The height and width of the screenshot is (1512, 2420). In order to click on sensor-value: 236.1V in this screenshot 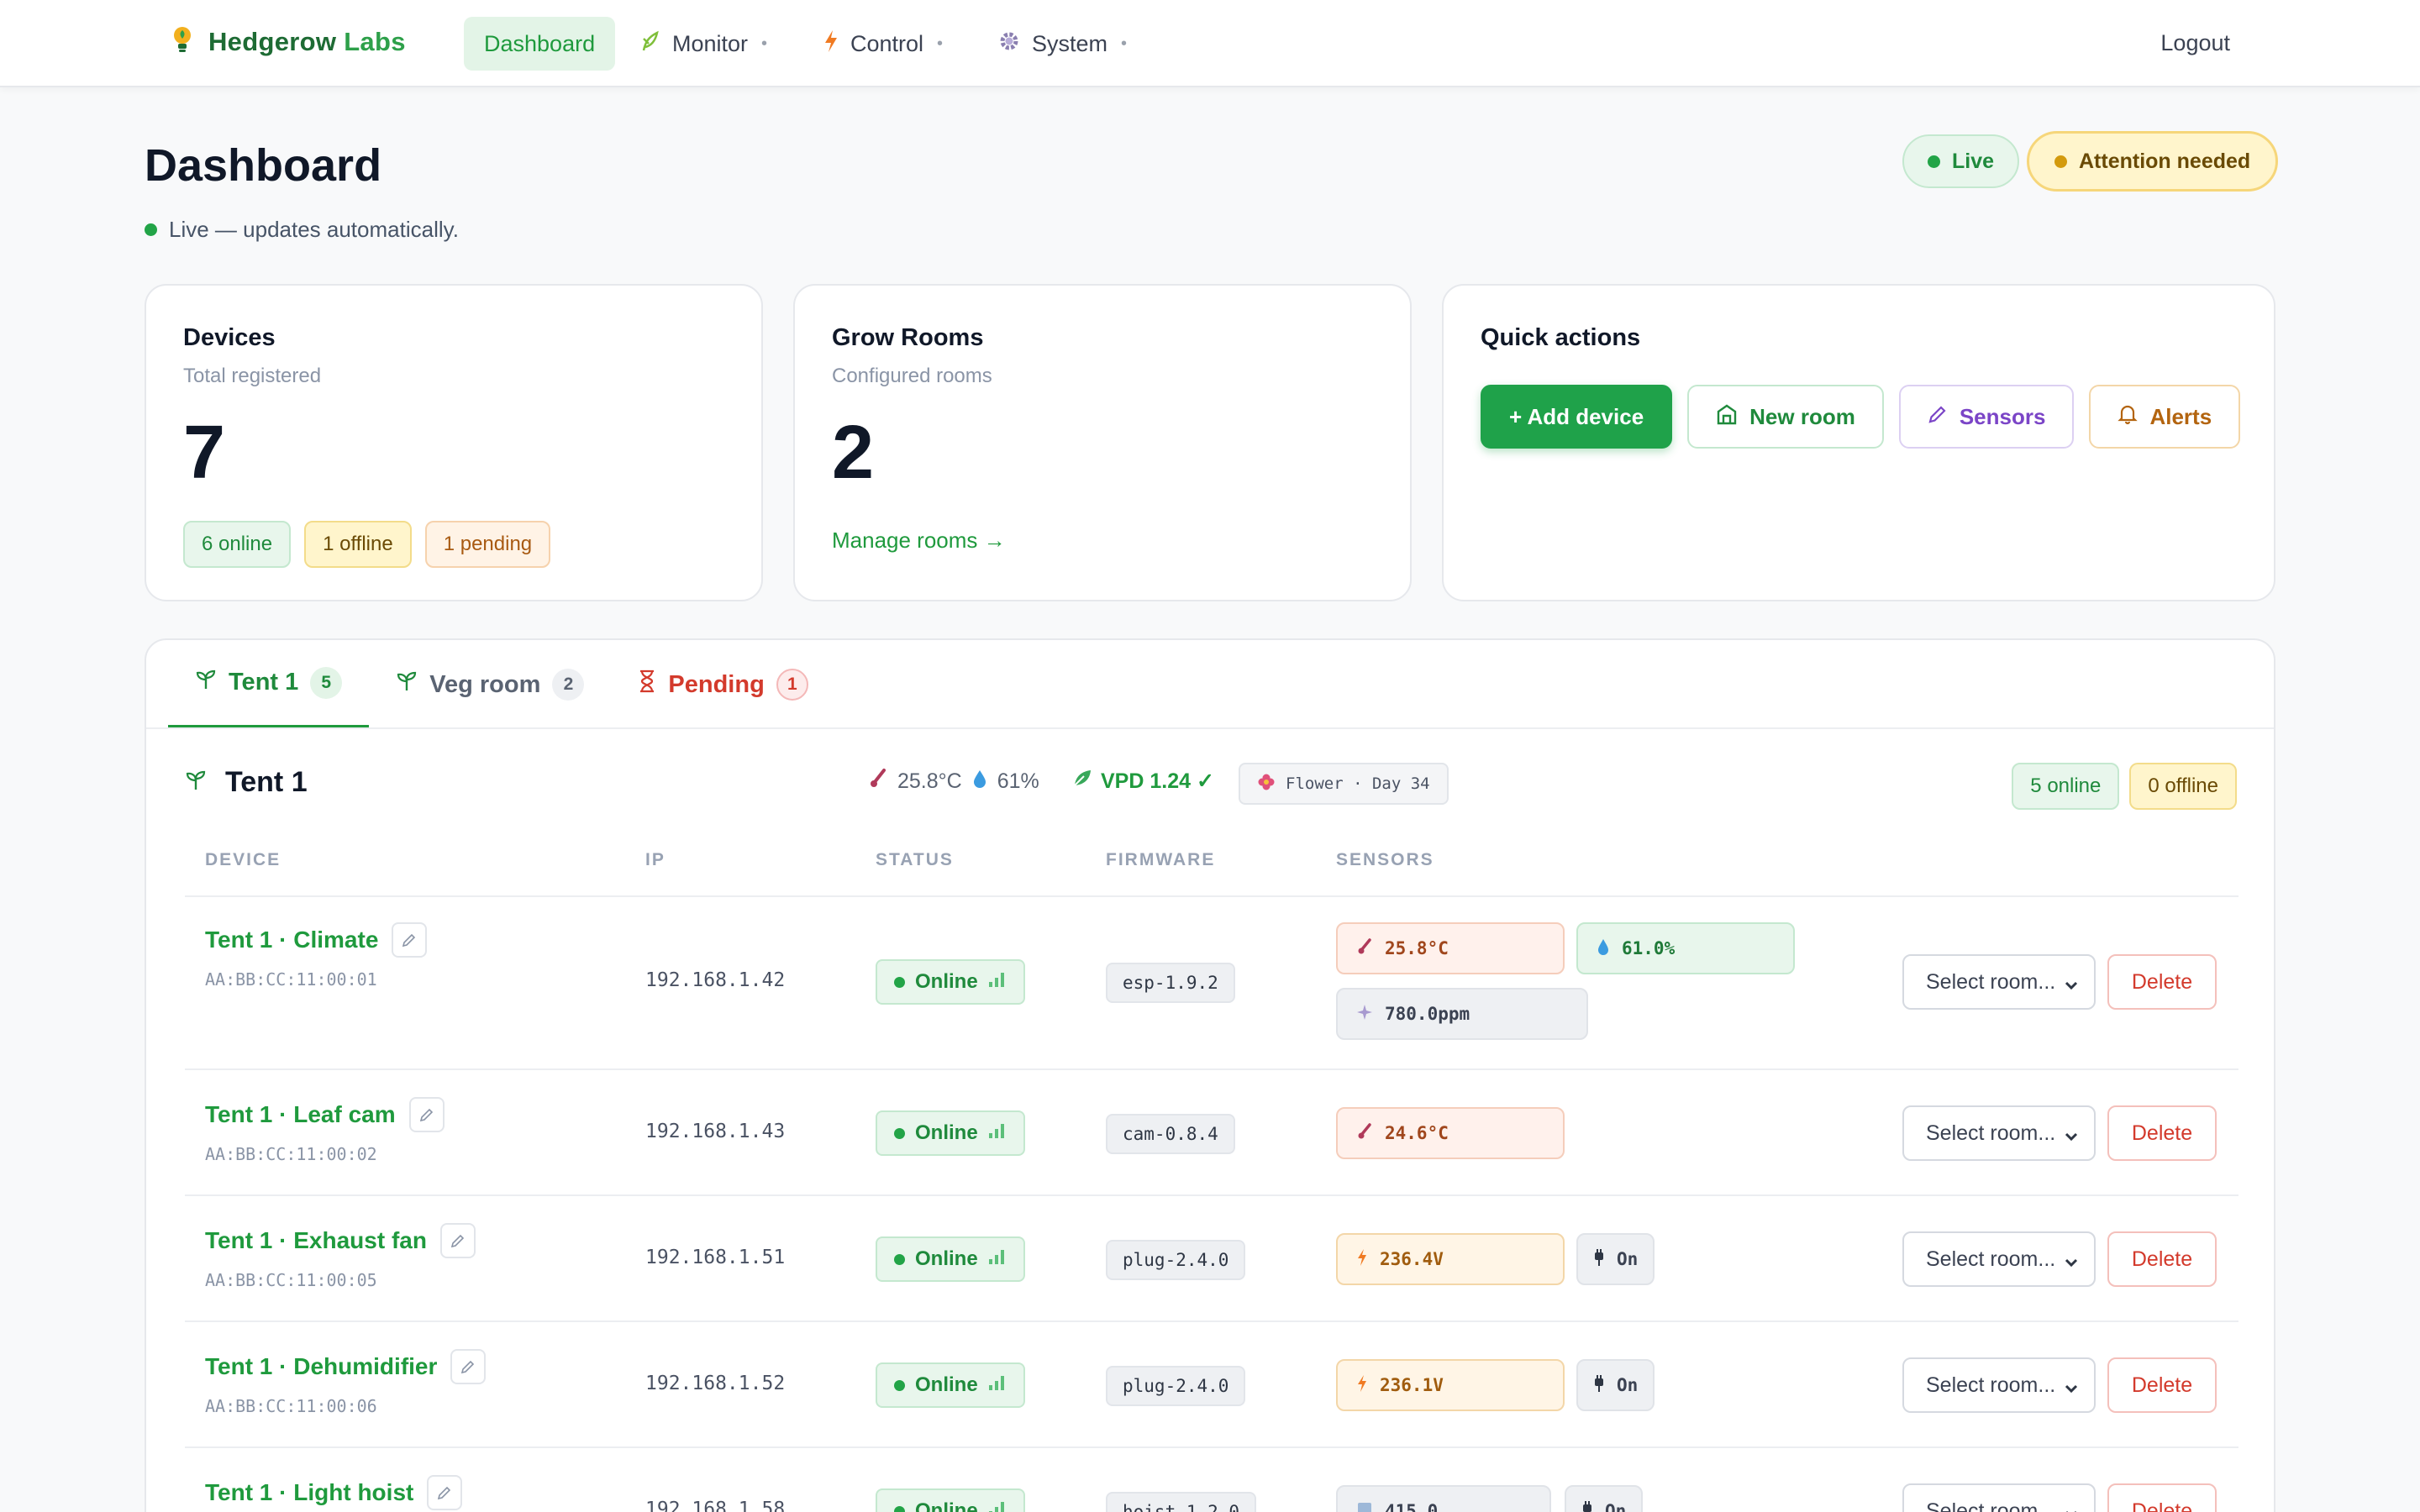, I will do `click(1412, 1385)`.